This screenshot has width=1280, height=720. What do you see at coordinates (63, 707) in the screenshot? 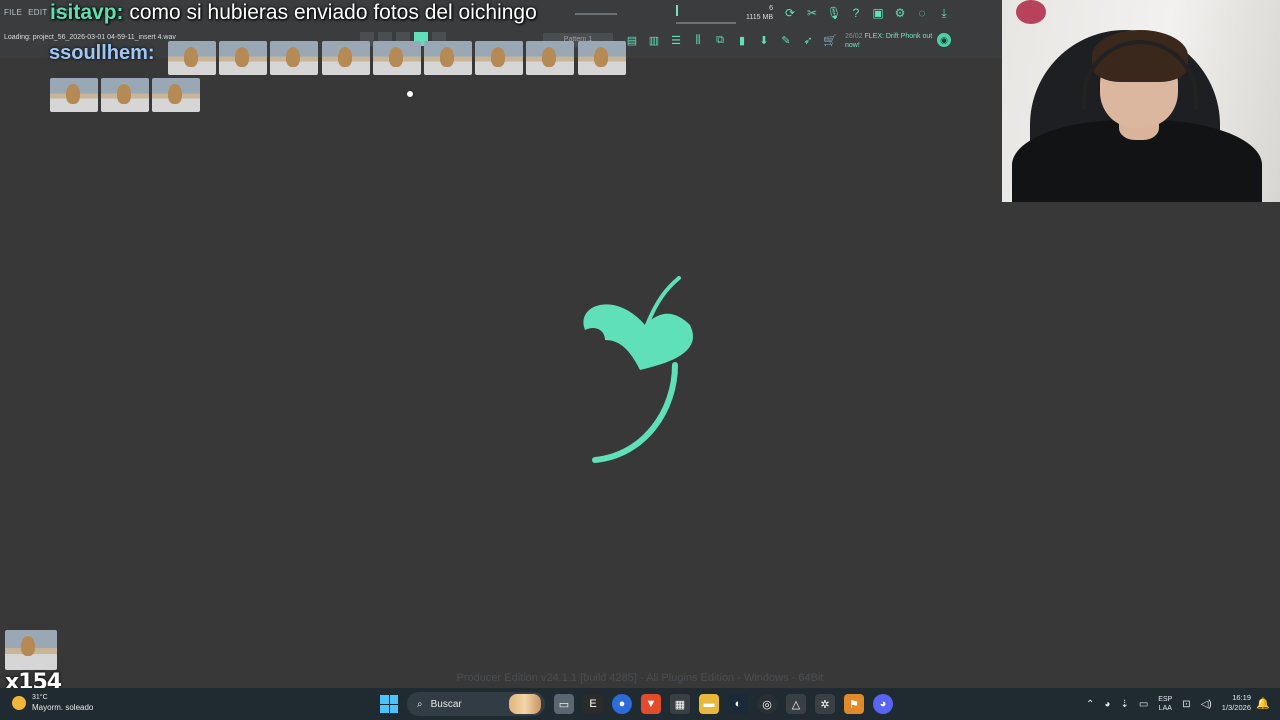
I see `weather-condition: Mayorm. soleado` at bounding box center [63, 707].